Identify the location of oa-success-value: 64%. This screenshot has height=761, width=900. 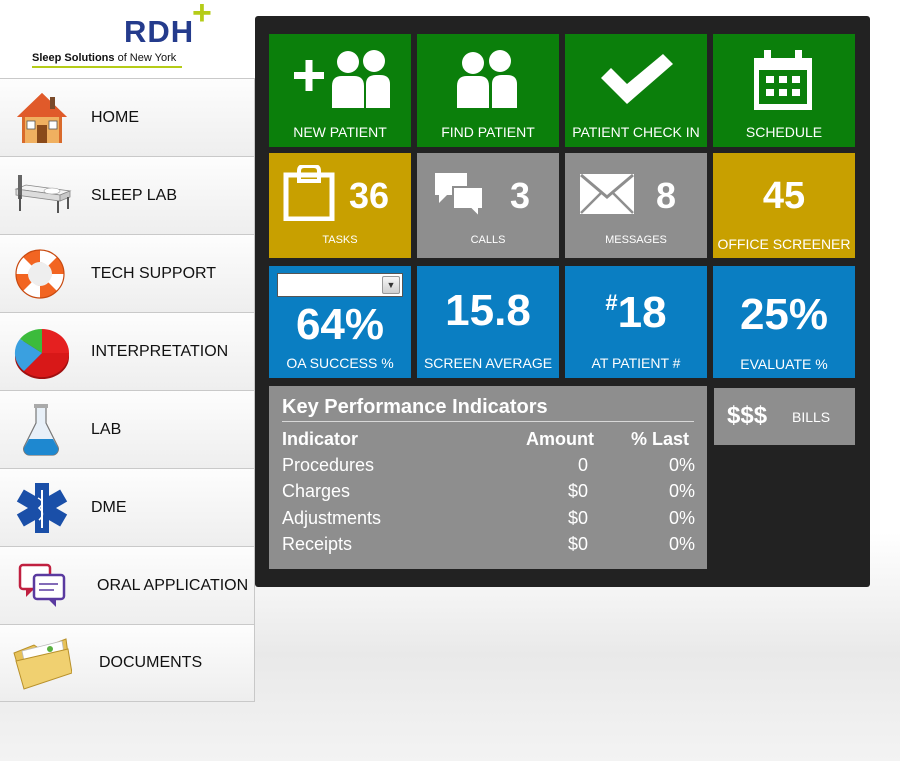
(340, 324).